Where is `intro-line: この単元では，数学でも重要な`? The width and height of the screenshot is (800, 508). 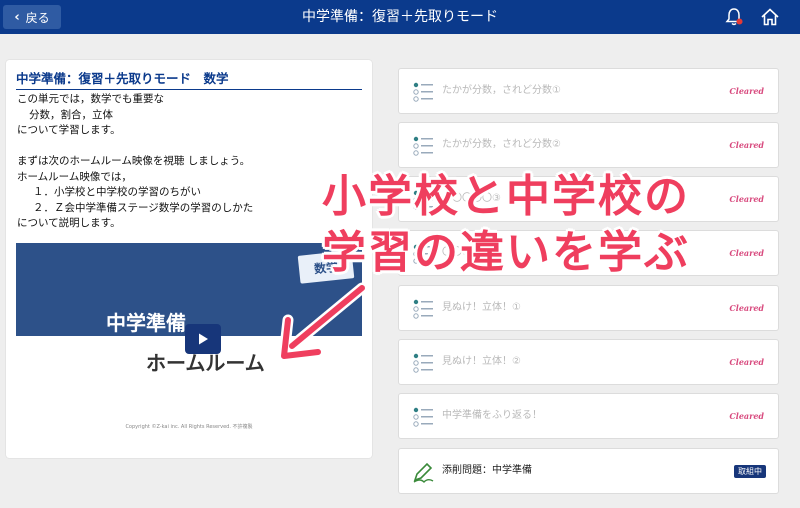 intro-line: この単元では，数学でも重要な is located at coordinates (90, 99).